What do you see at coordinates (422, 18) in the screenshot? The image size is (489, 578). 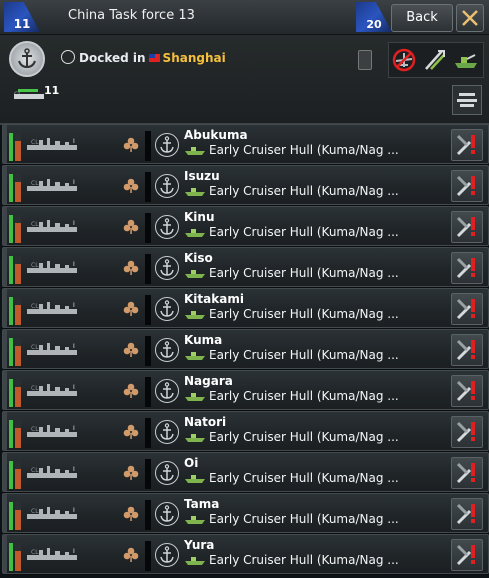 I see `back-button: Back` at bounding box center [422, 18].